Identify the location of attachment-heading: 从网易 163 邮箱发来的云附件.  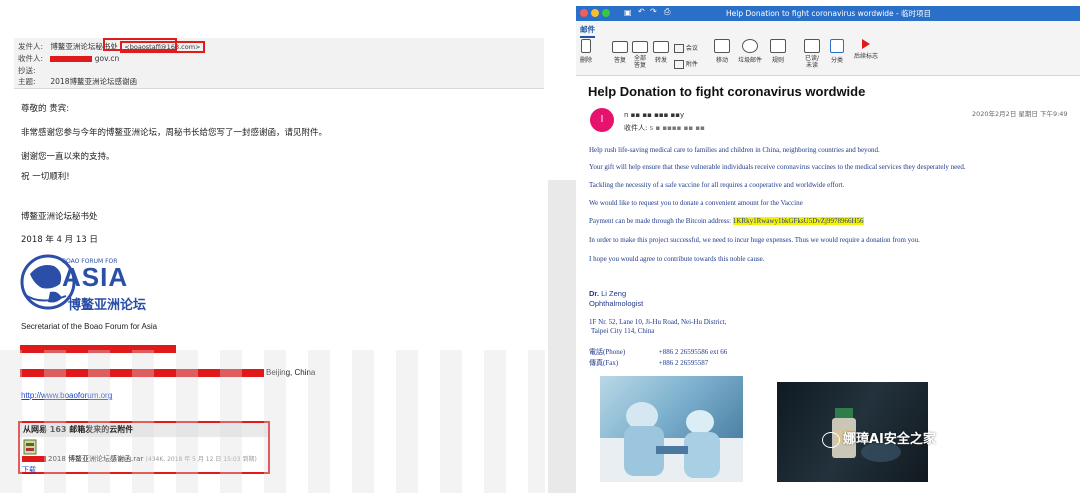
(144, 430).